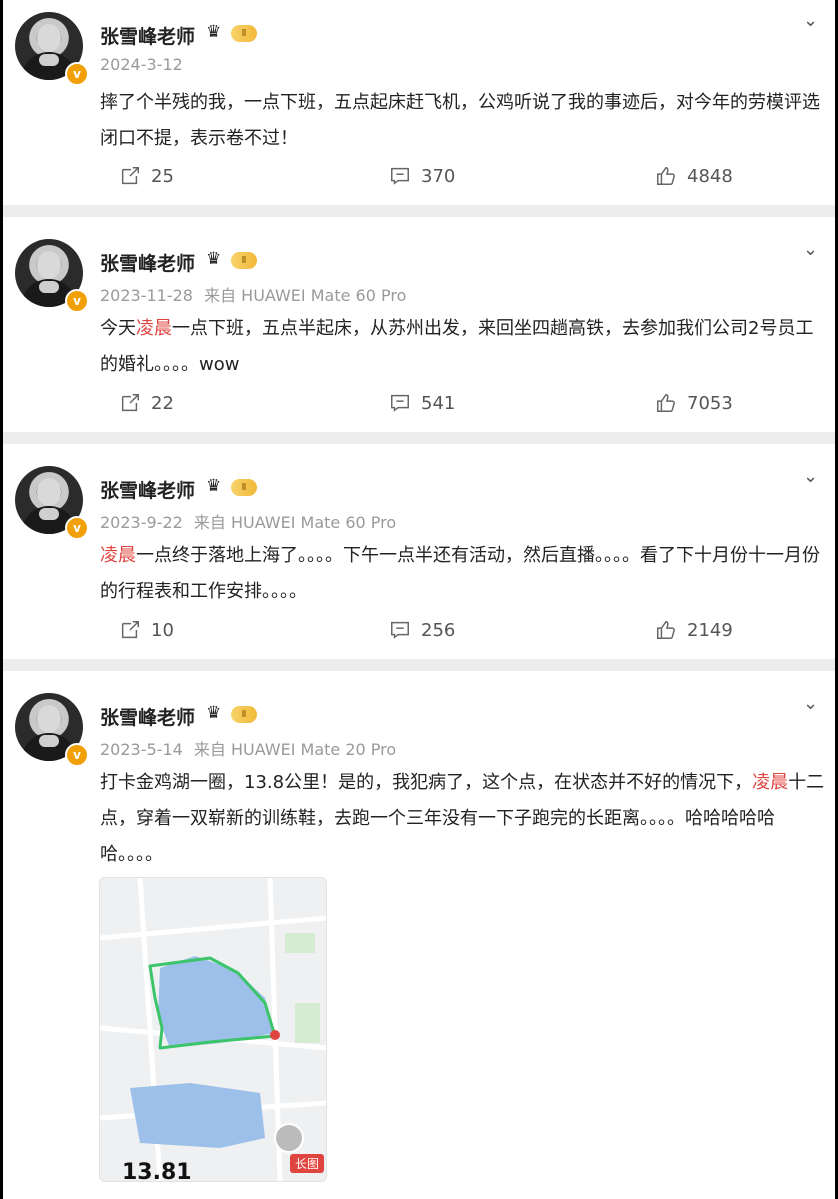  I want to click on repost-button: 22, so click(146, 403).